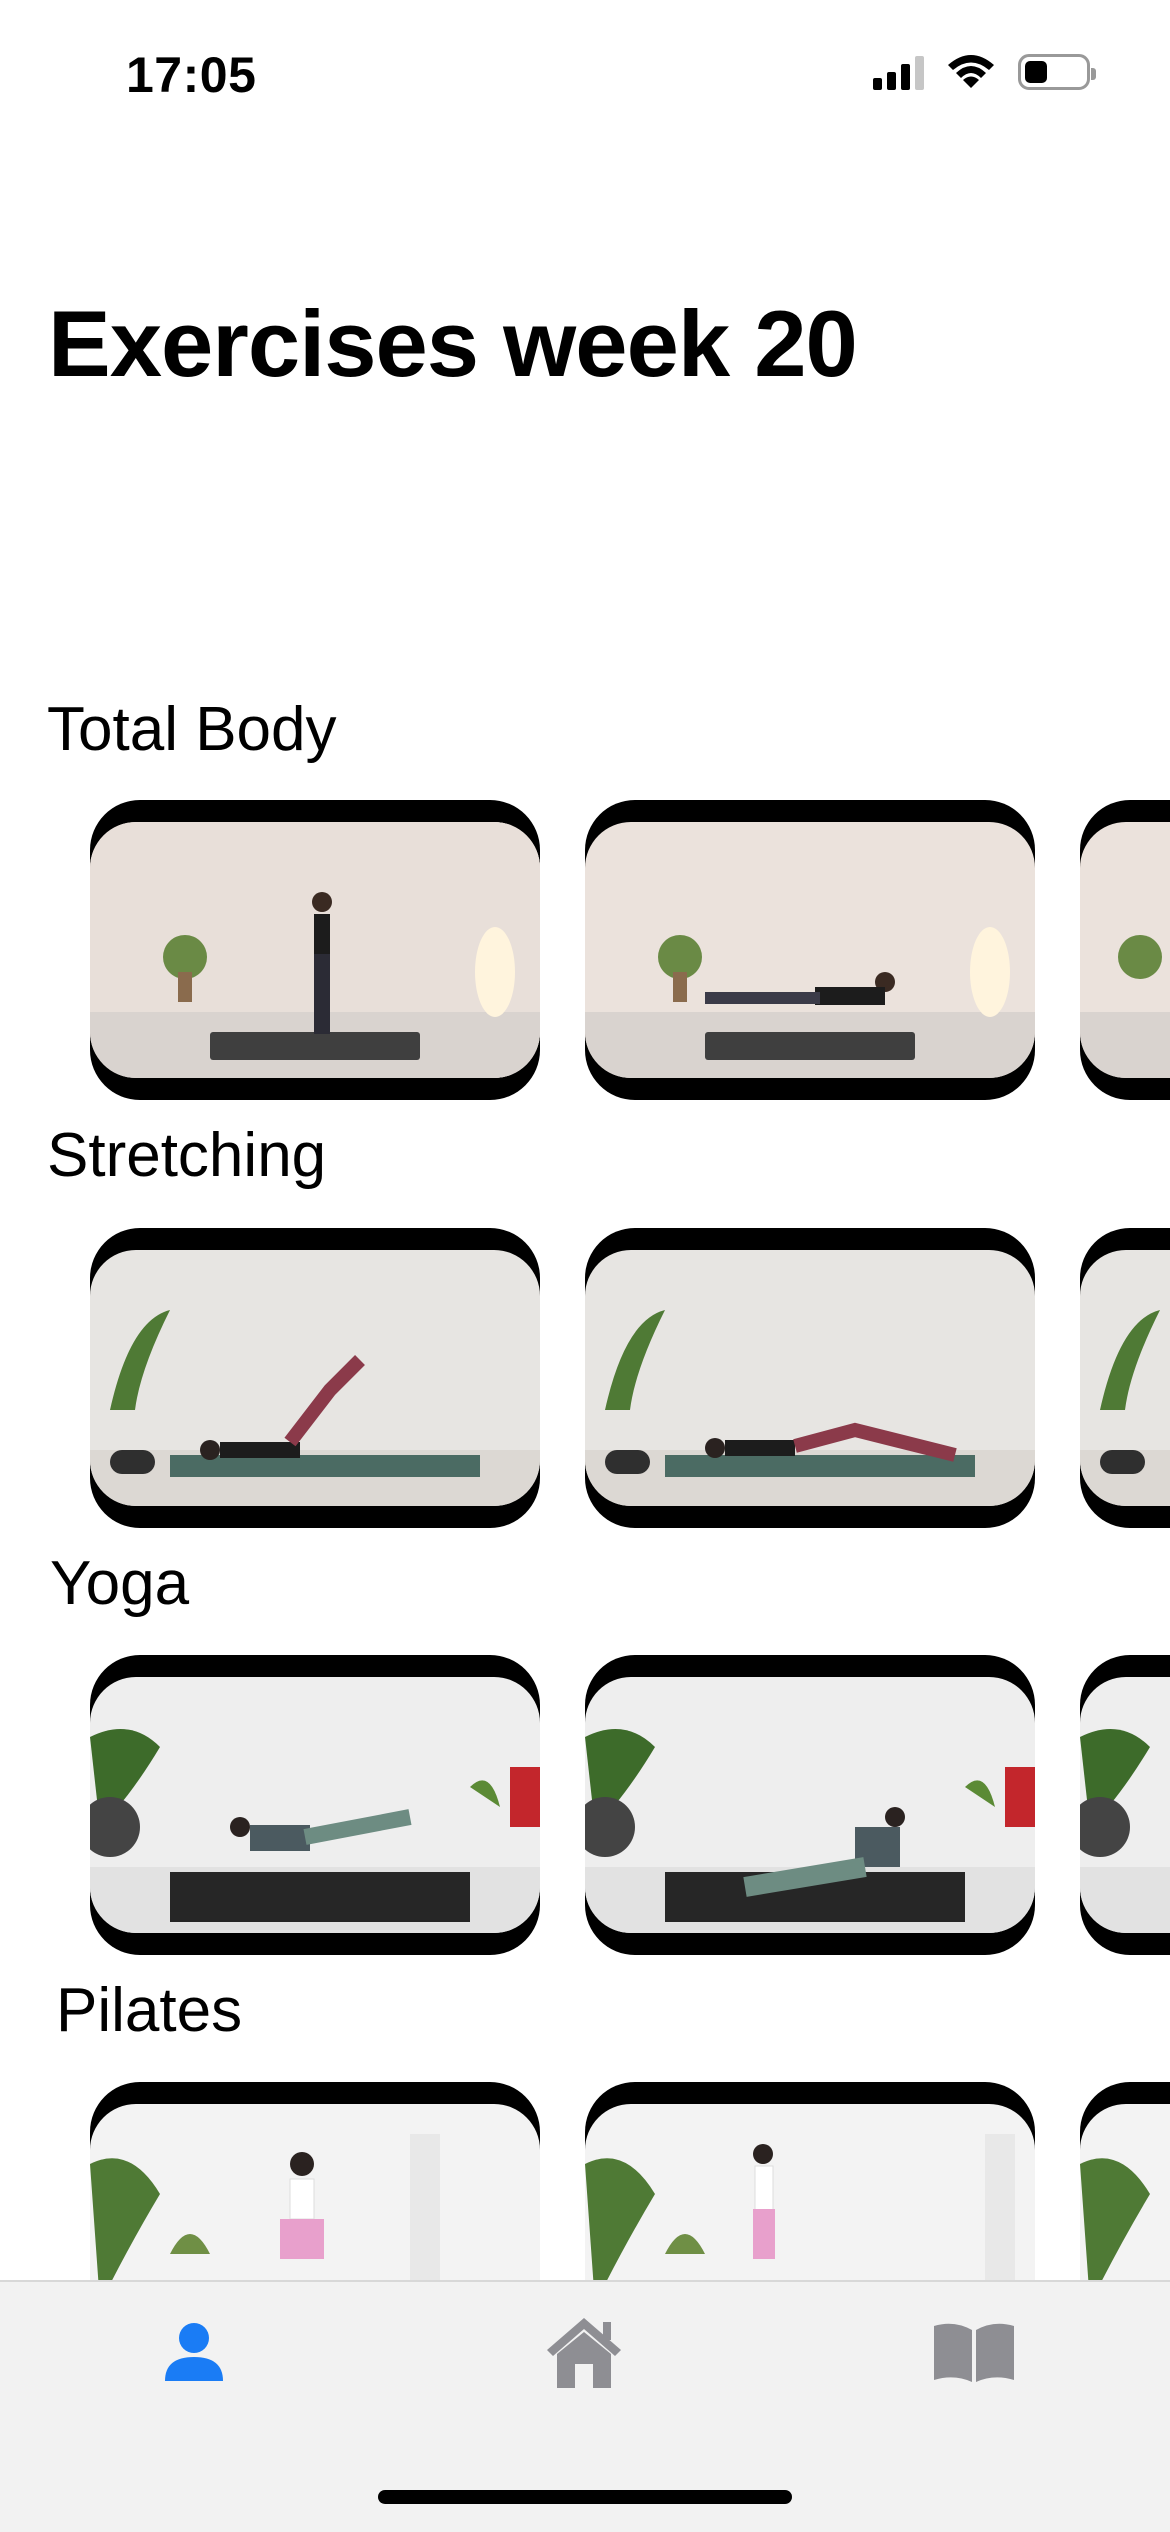  Describe the element at coordinates (971, 71) in the screenshot. I see `wifi-icon` at that location.